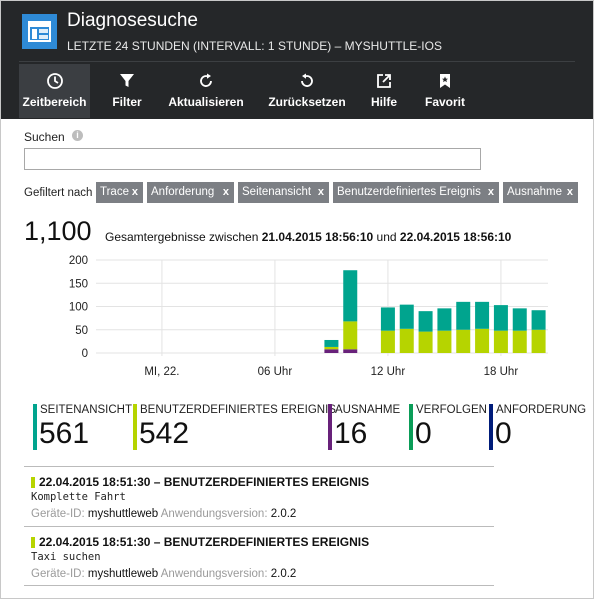  I want to click on stat-value: 542, so click(164, 433).